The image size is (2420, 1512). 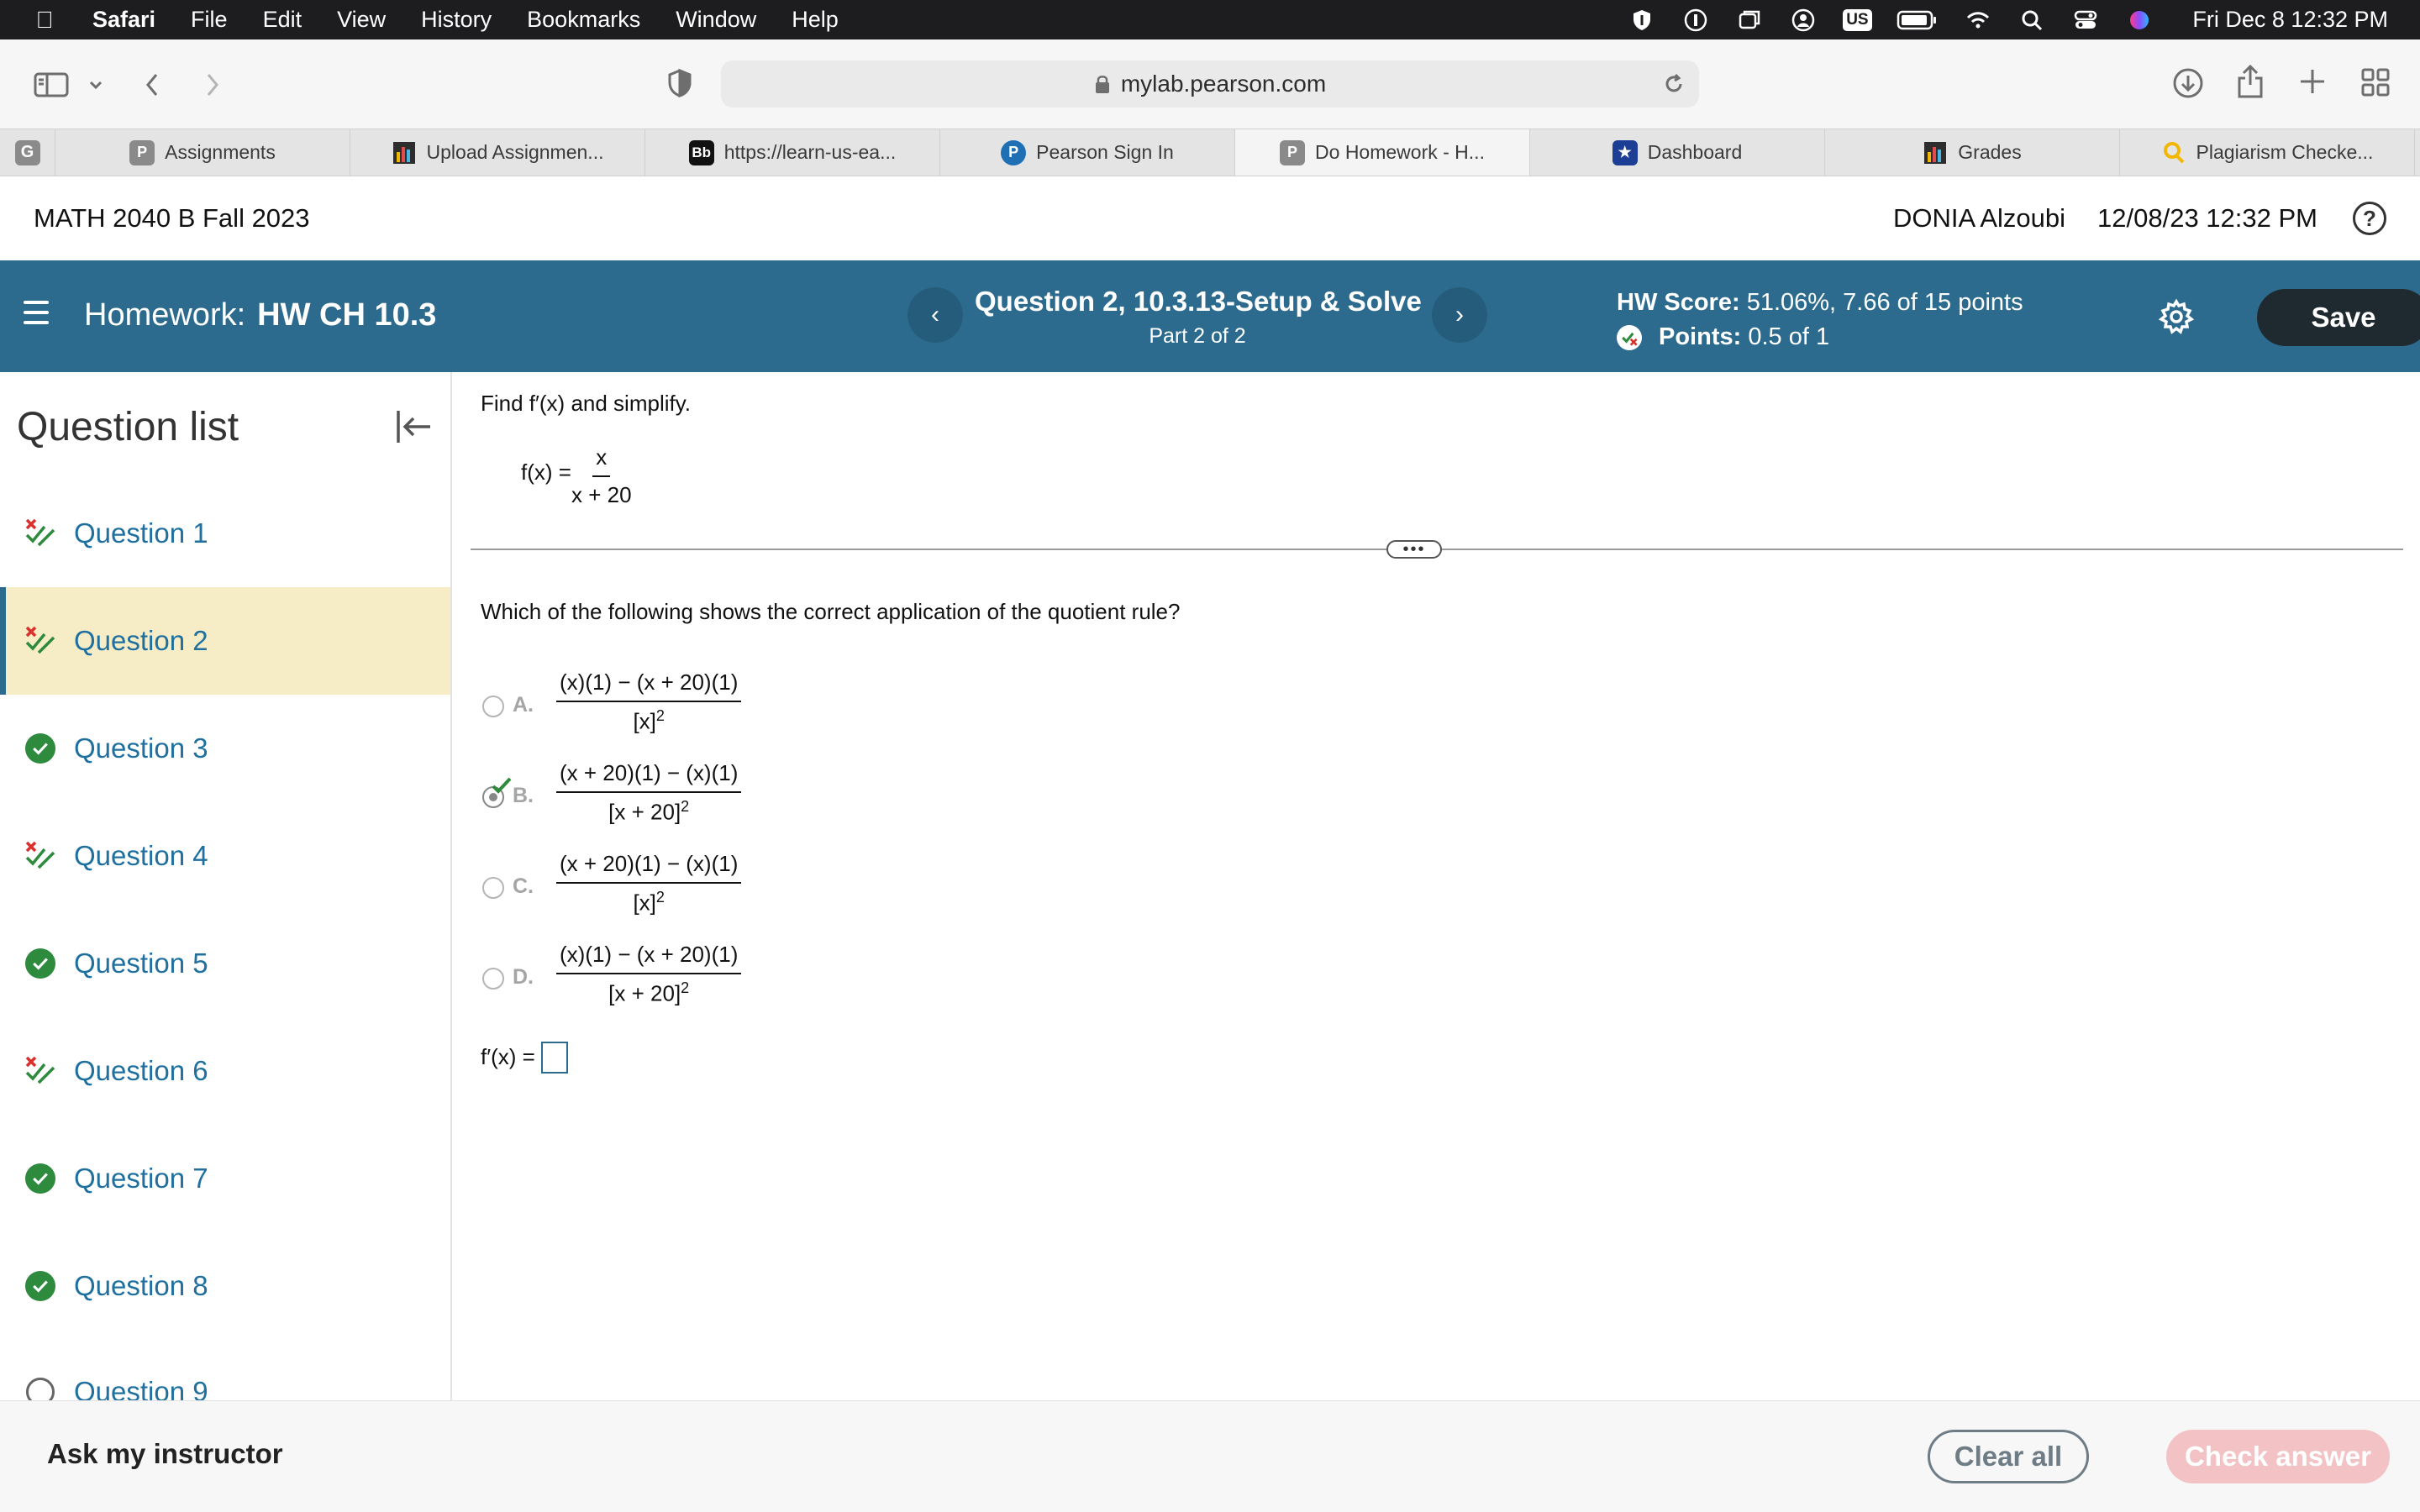 What do you see at coordinates (1973, 152) in the screenshot?
I see `tab-grades: Grades` at bounding box center [1973, 152].